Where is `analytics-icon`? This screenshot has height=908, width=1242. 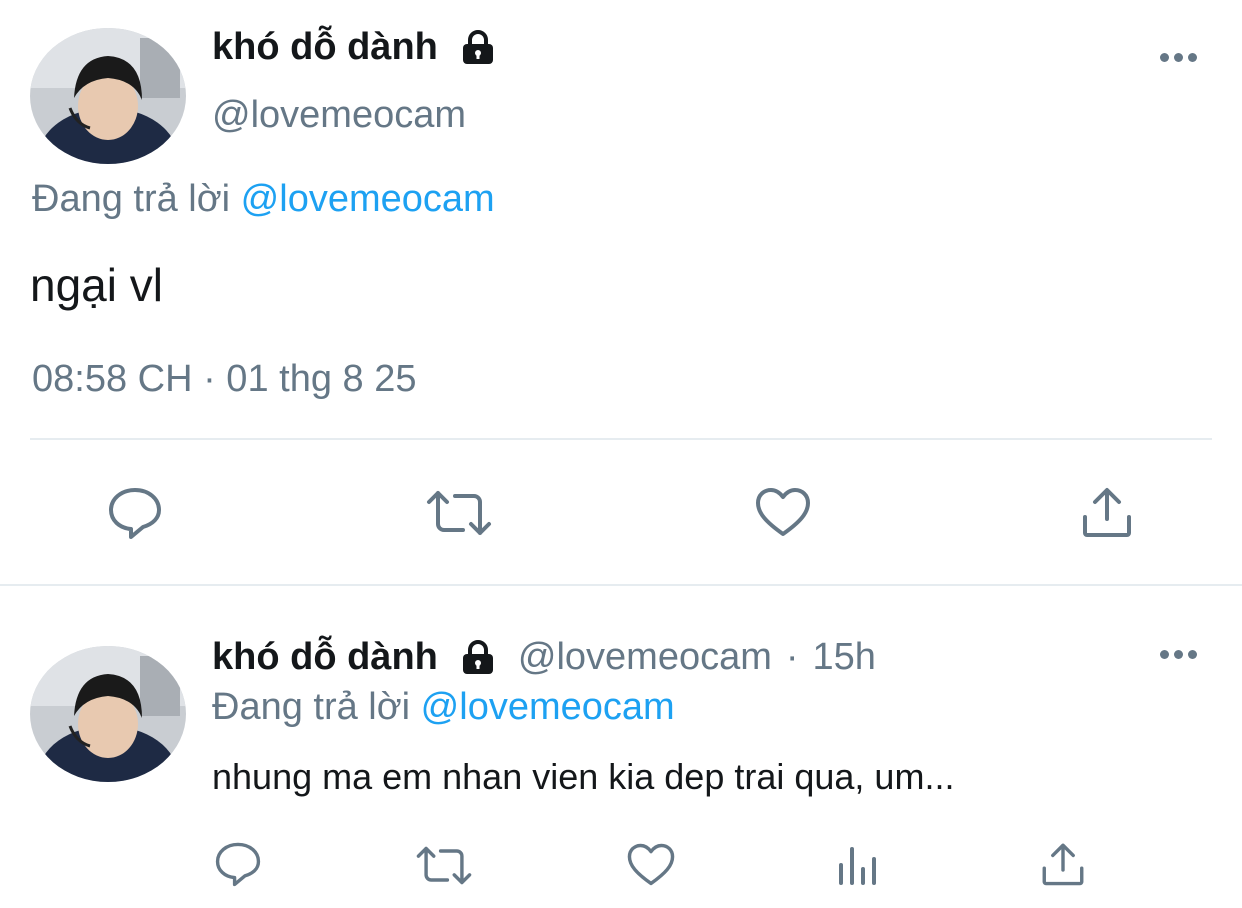 analytics-icon is located at coordinates (857, 865).